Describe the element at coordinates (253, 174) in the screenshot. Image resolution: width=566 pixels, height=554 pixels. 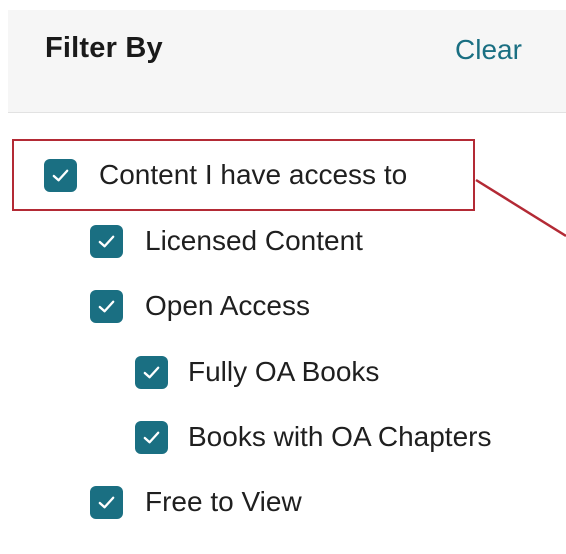
I see `filter-option-label: Content I have access to` at that location.